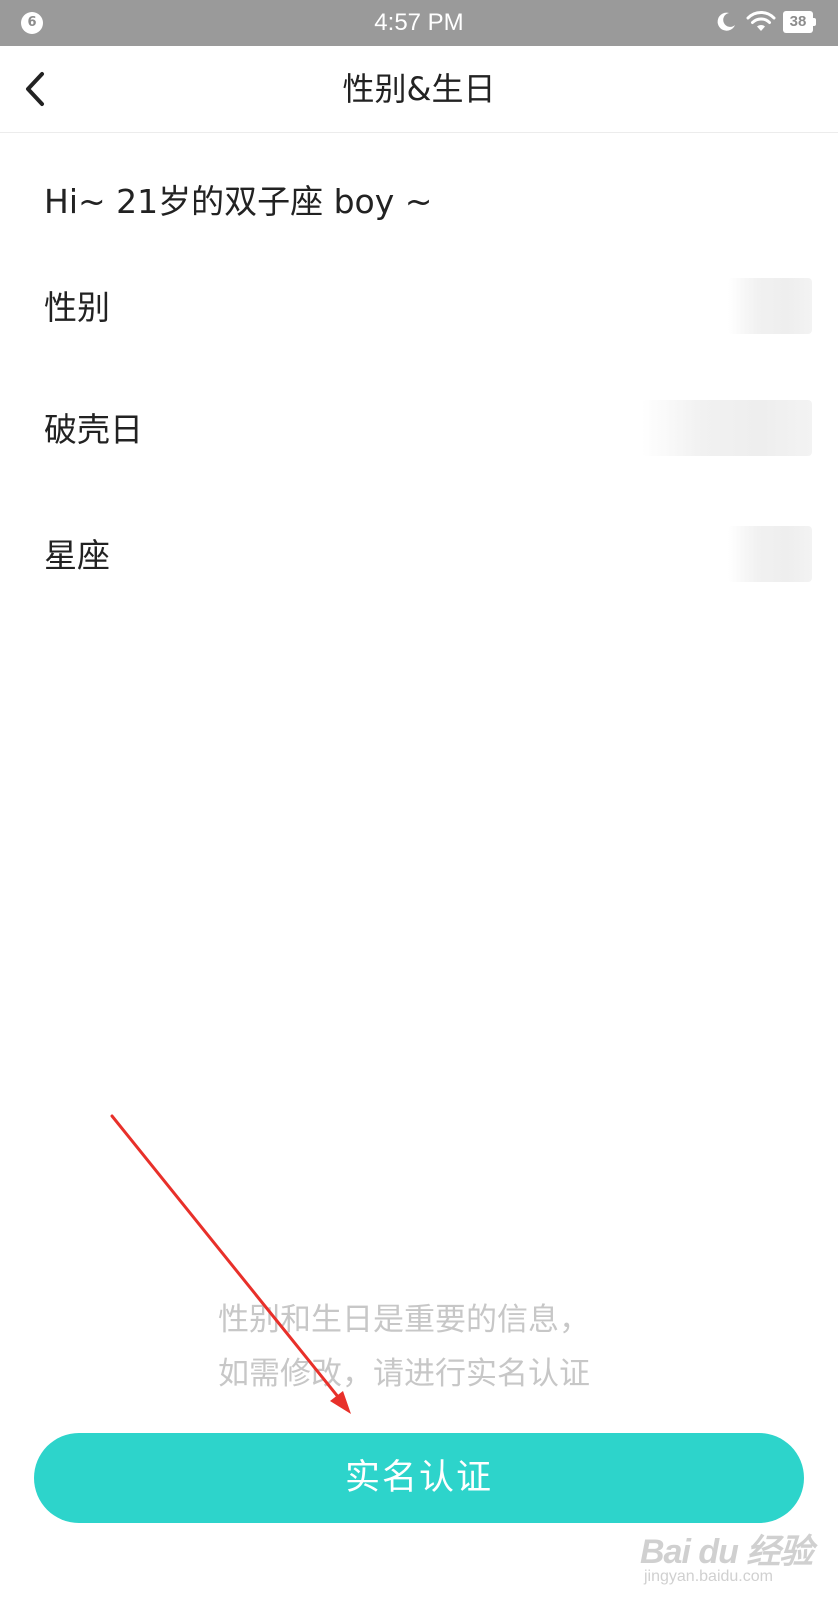  I want to click on greeting-text: Hi~ 21岁的双子座 boy ~, so click(238, 201).